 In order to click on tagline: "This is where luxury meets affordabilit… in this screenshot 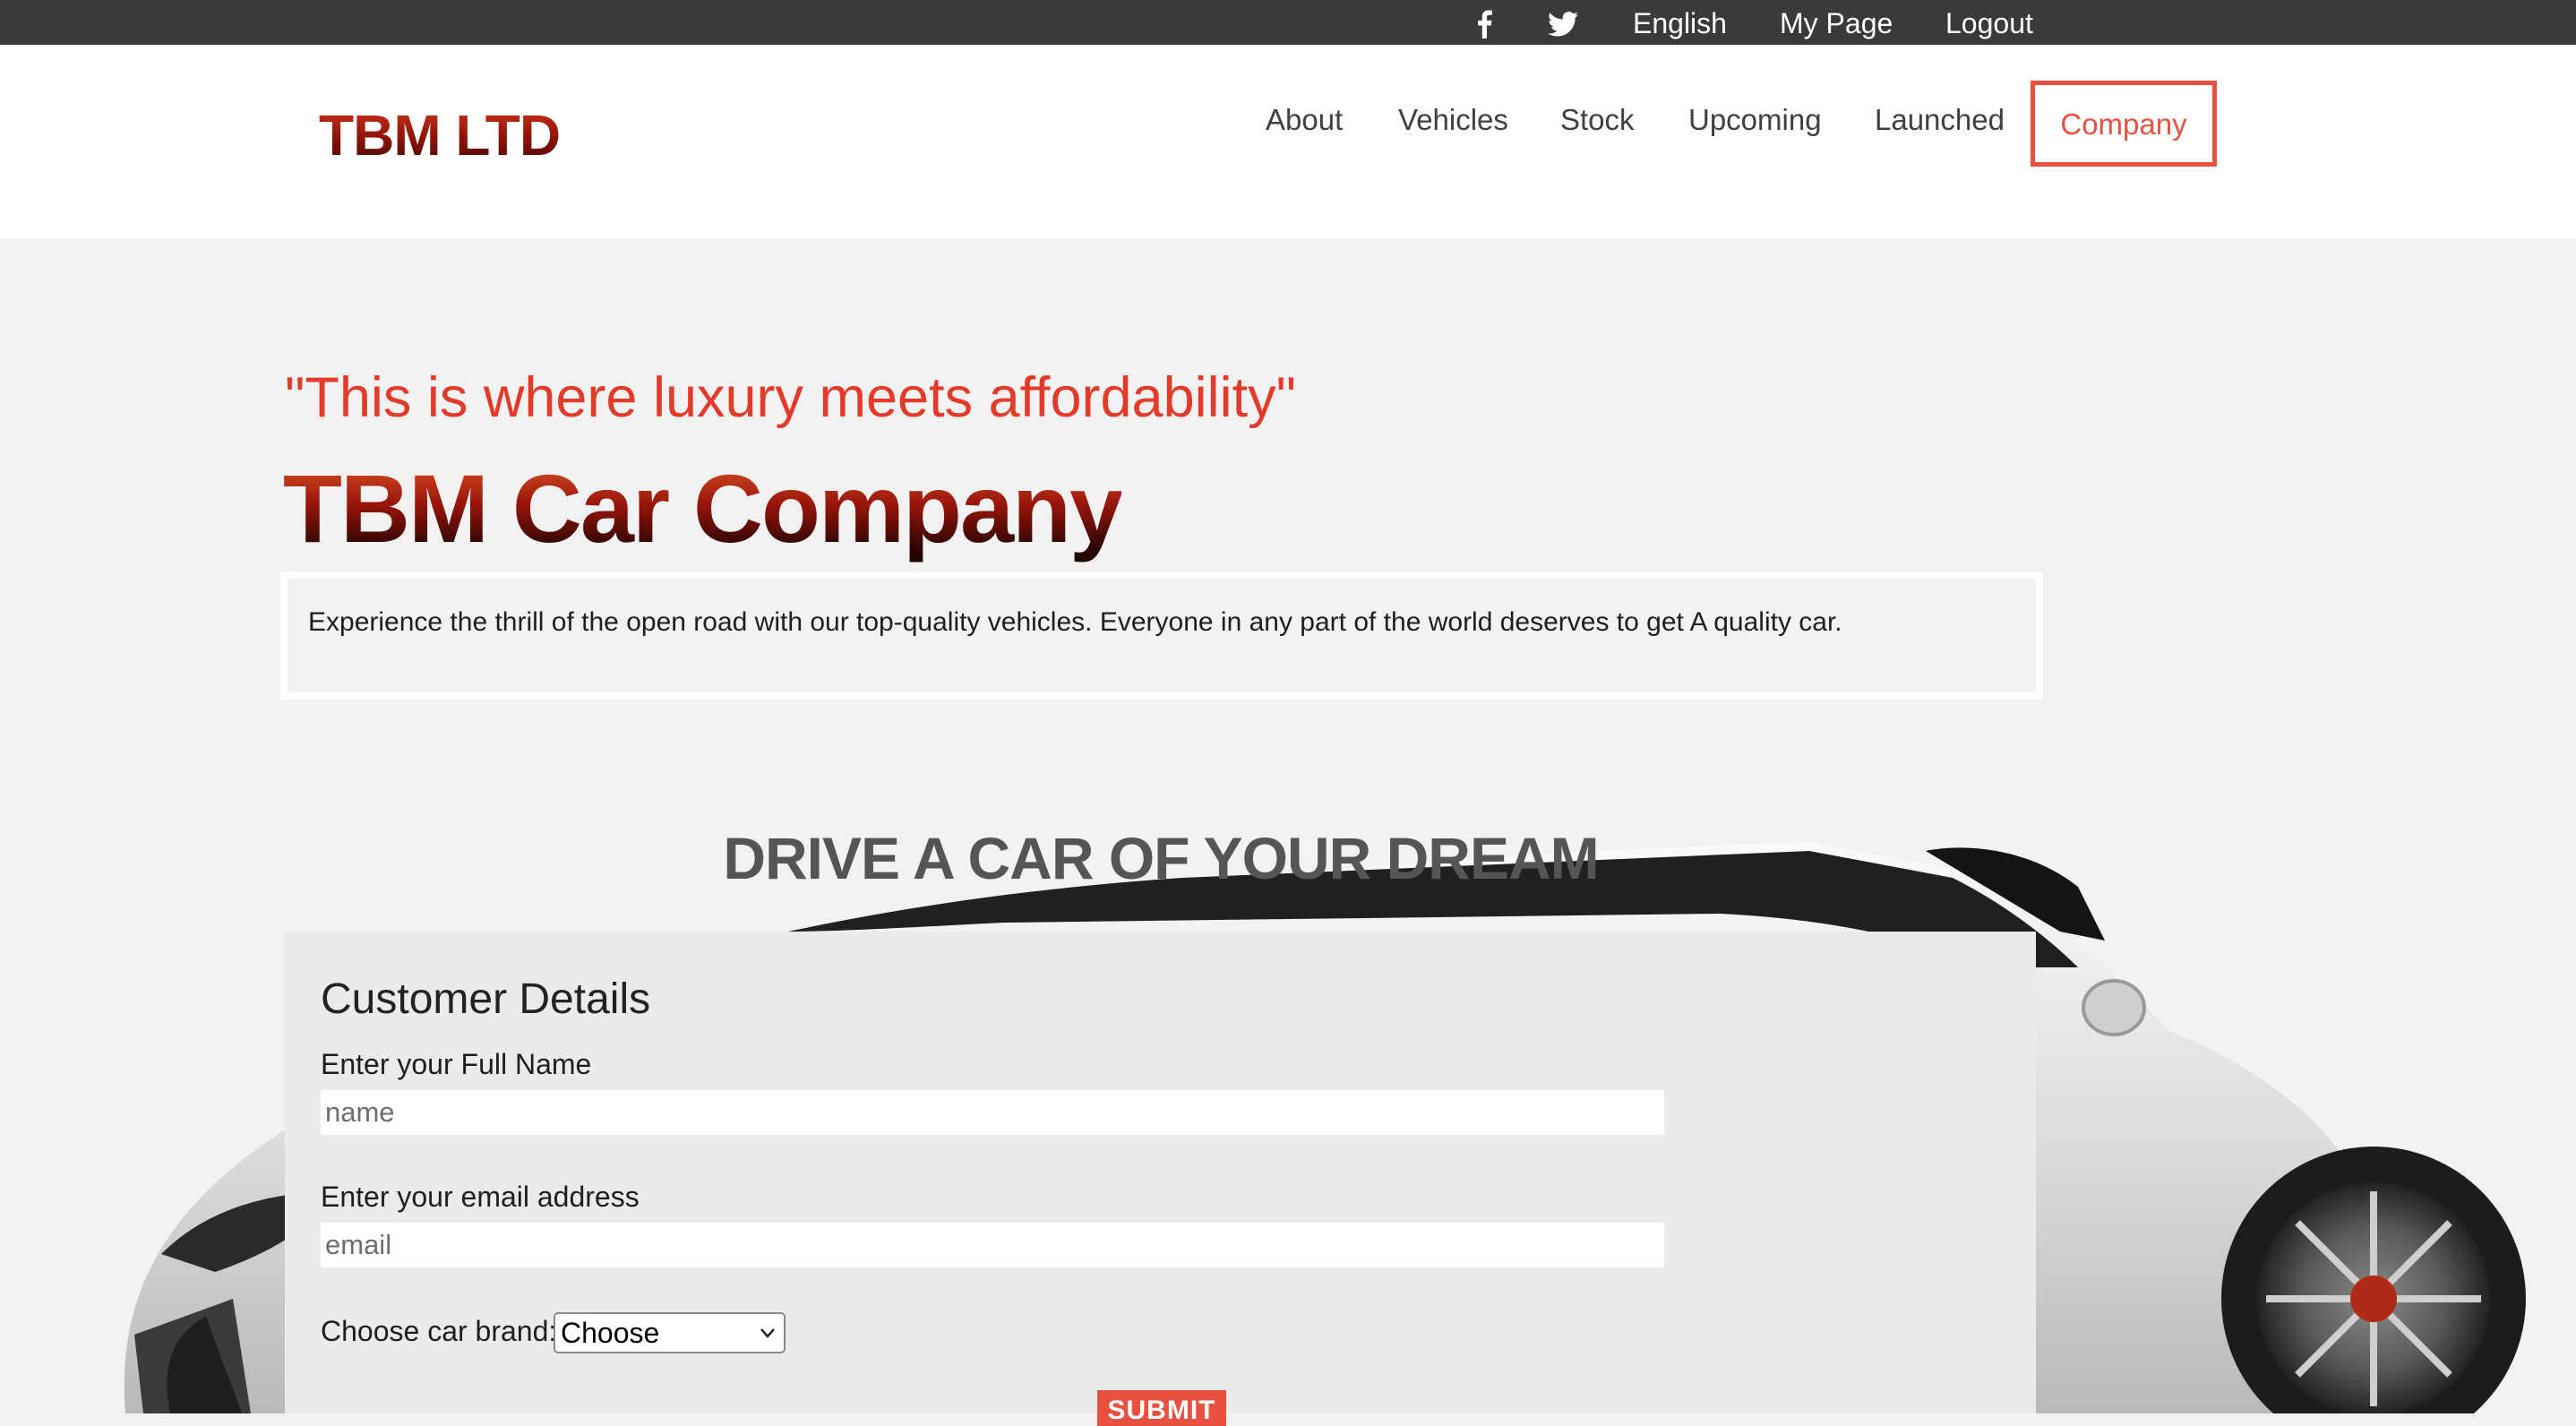, I will do `click(790, 397)`.